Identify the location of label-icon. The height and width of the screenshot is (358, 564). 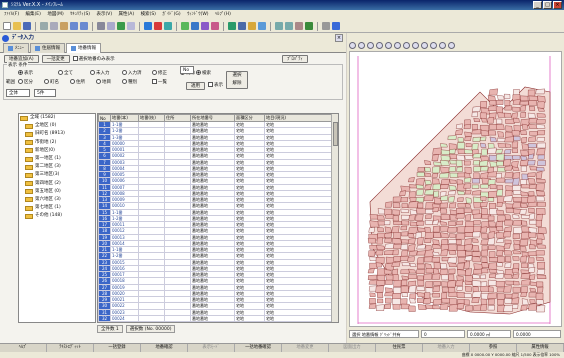
(252, 26).